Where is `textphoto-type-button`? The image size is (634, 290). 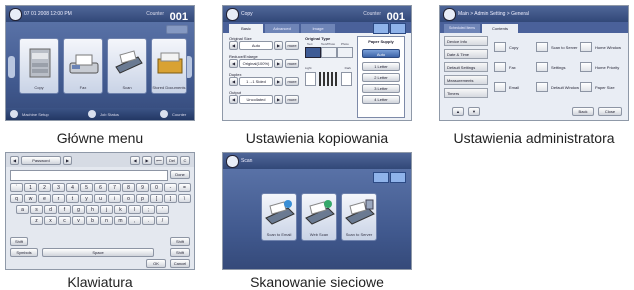 textphoto-type-button is located at coordinates (329, 52).